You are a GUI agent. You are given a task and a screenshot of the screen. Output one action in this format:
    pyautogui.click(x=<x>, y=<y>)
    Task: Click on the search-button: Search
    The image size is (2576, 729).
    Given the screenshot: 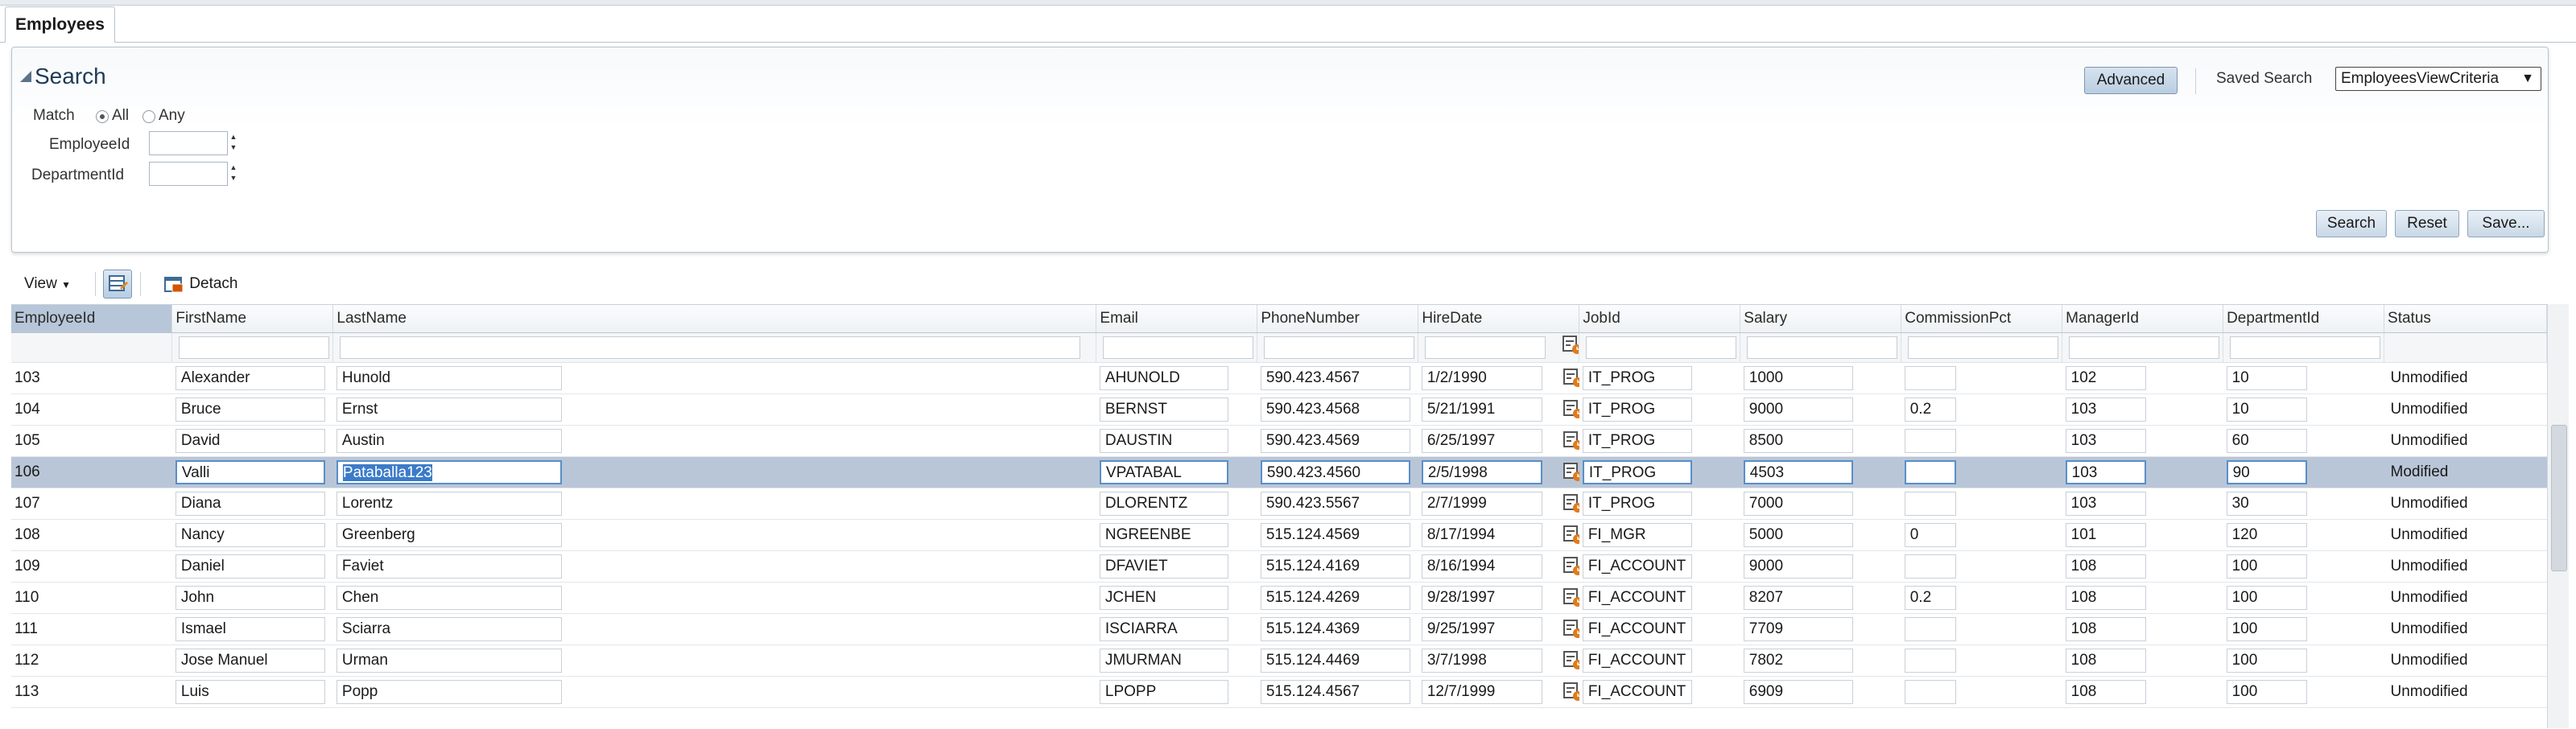 What is the action you would take?
    pyautogui.click(x=2351, y=223)
    